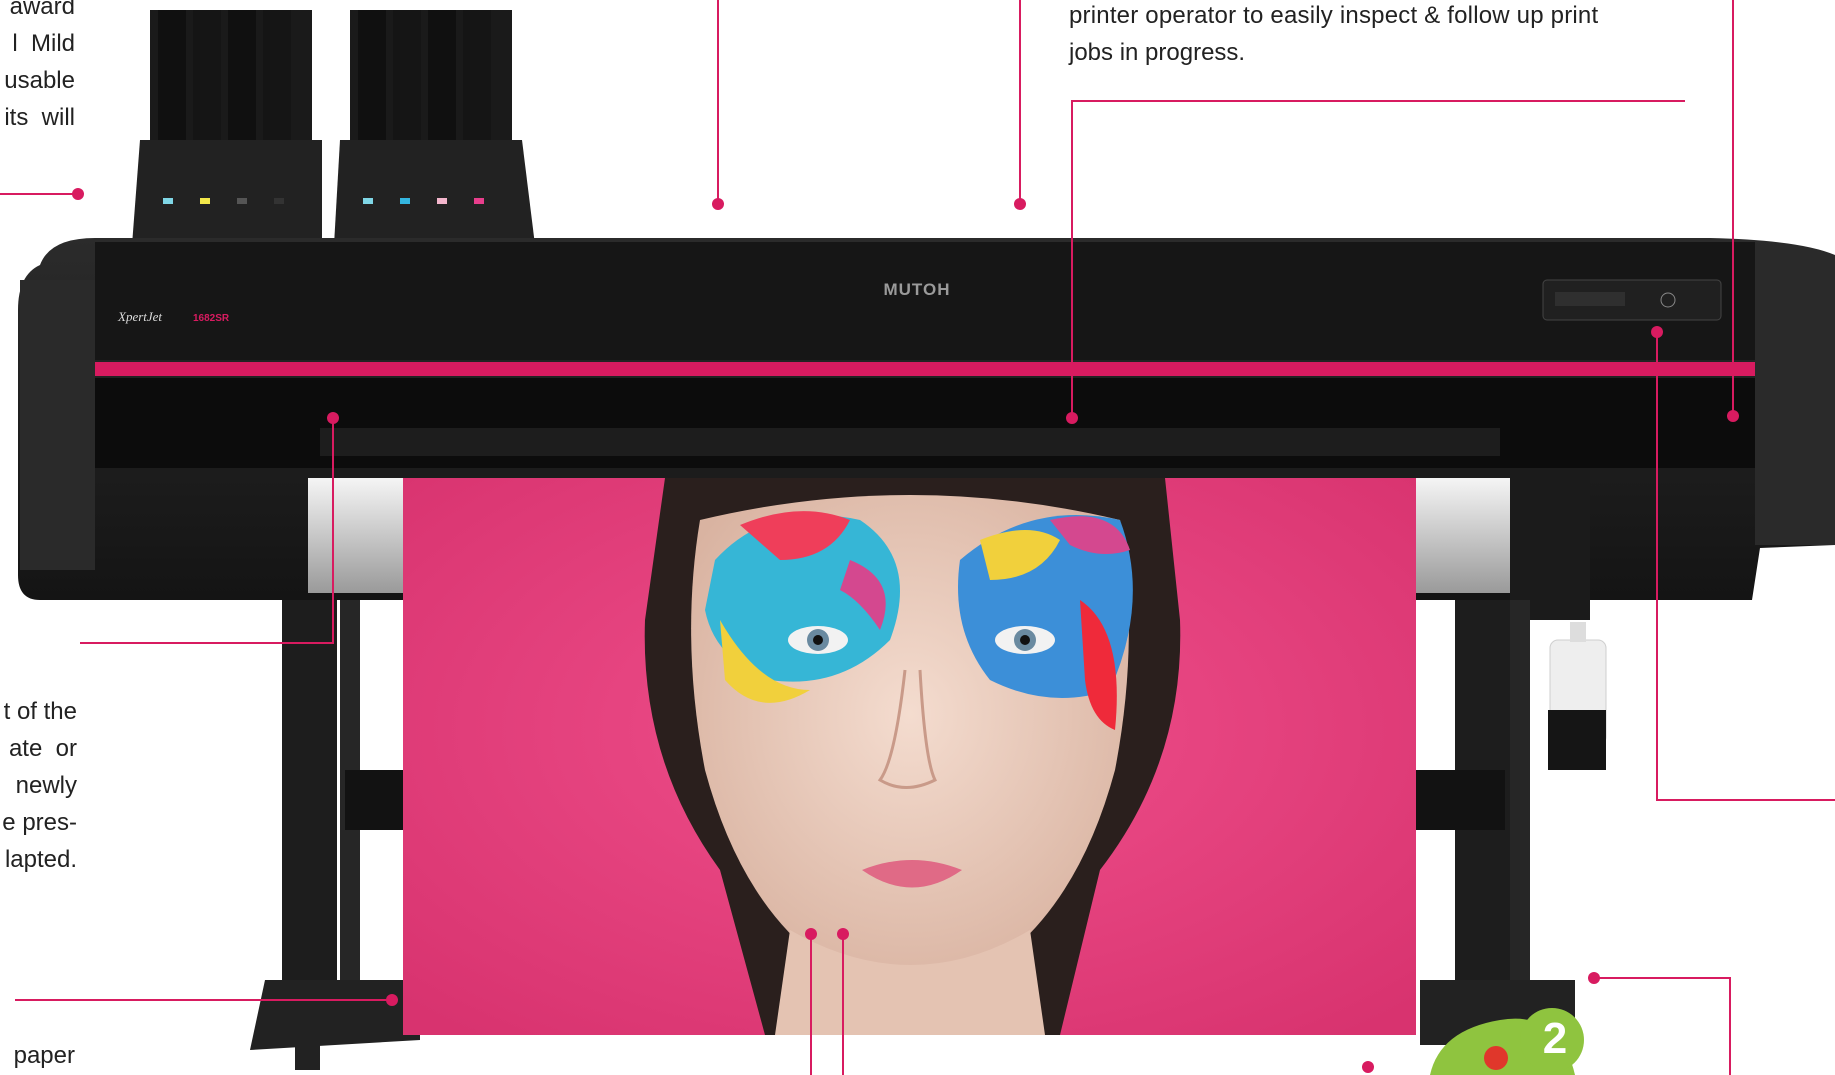 The image size is (1835, 1075). Describe the element at coordinates (916, 289) in the screenshot. I see `brand-logo: MUTOH` at that location.